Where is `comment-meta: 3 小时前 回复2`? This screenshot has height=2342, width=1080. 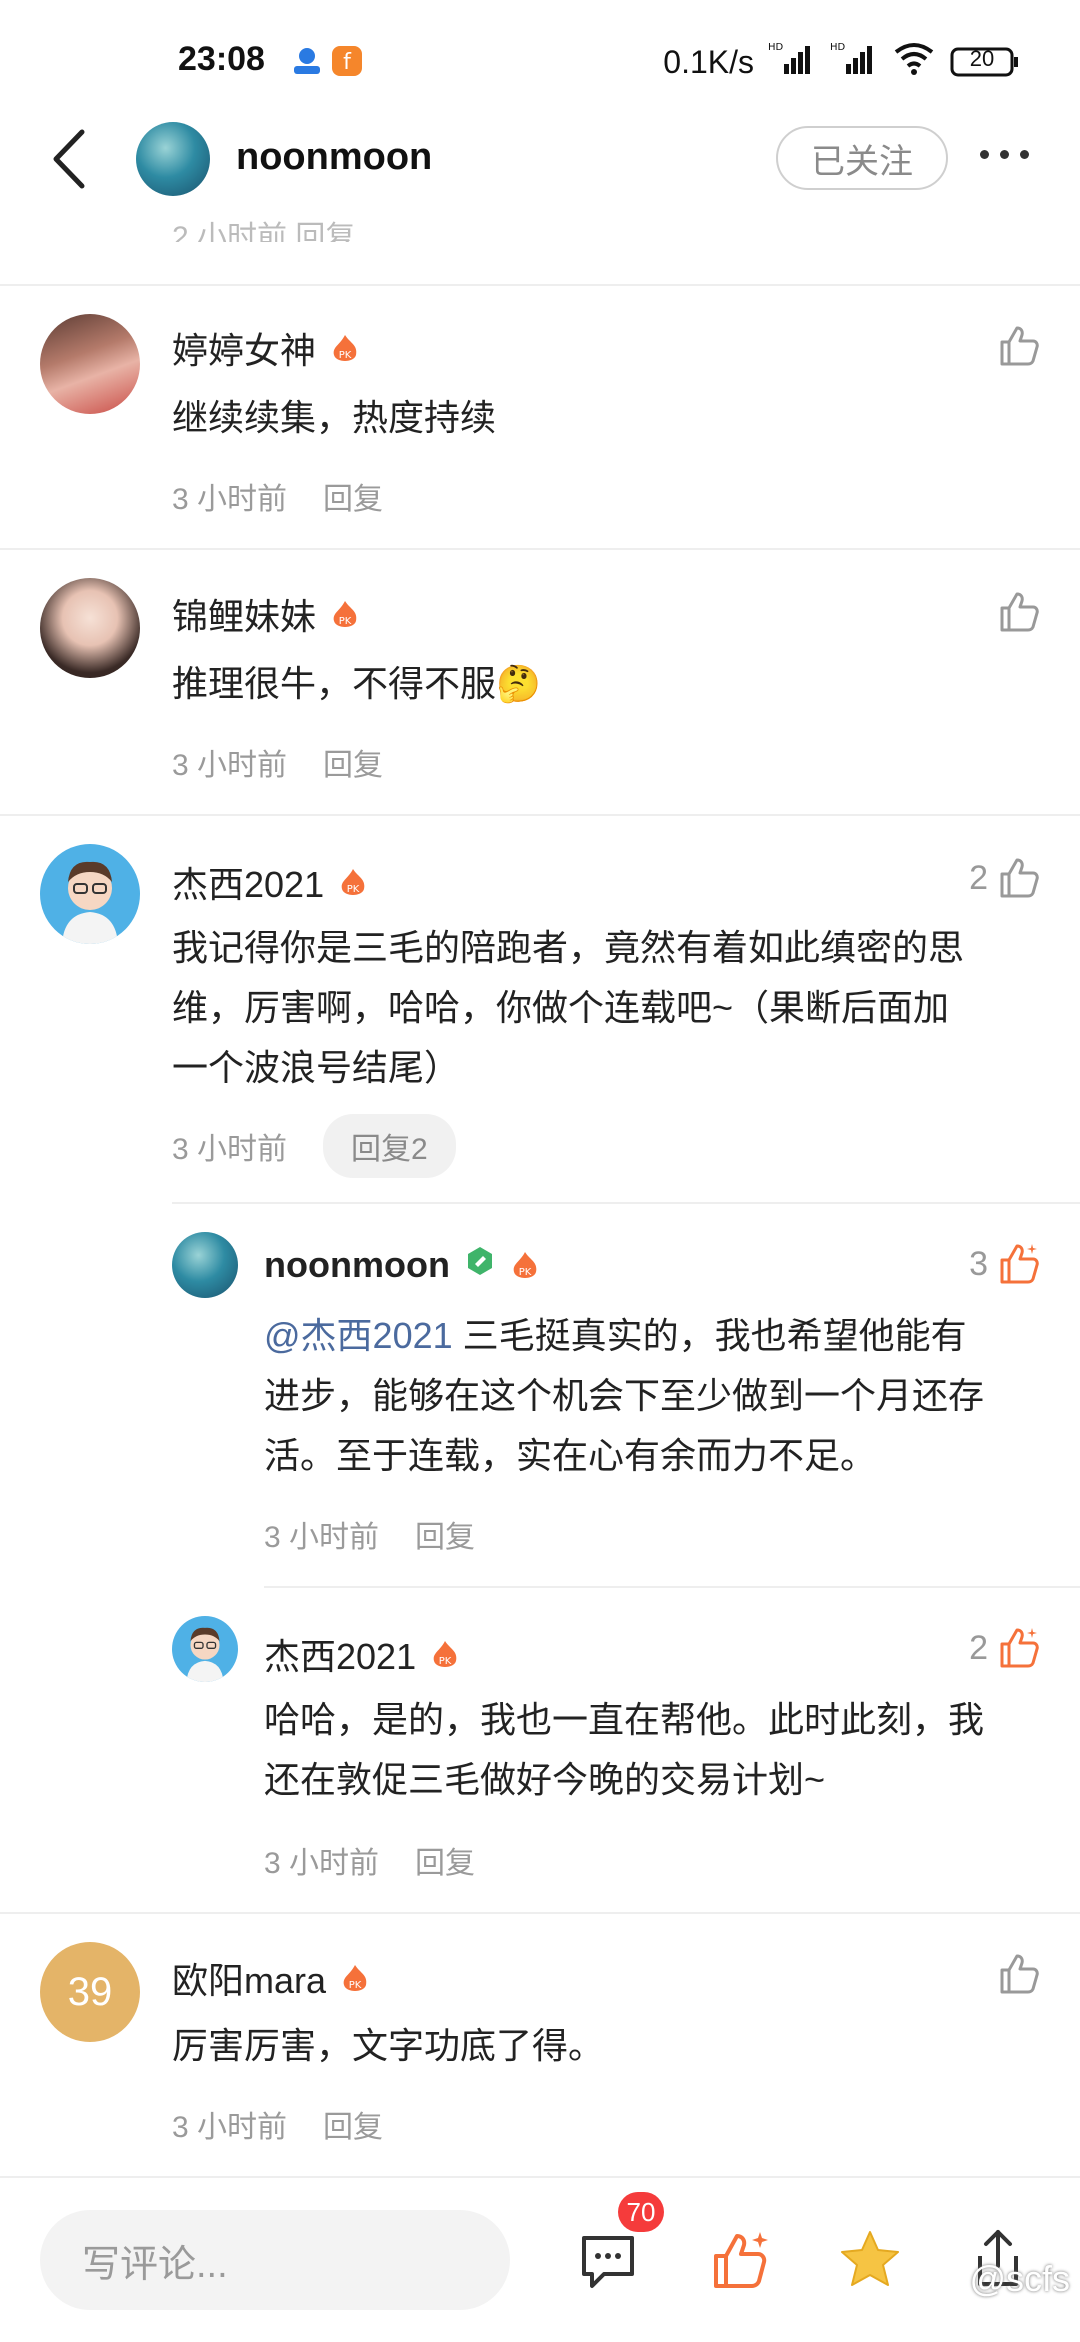
comment-meta: 3 小时前 回复2 is located at coordinates (314, 1146).